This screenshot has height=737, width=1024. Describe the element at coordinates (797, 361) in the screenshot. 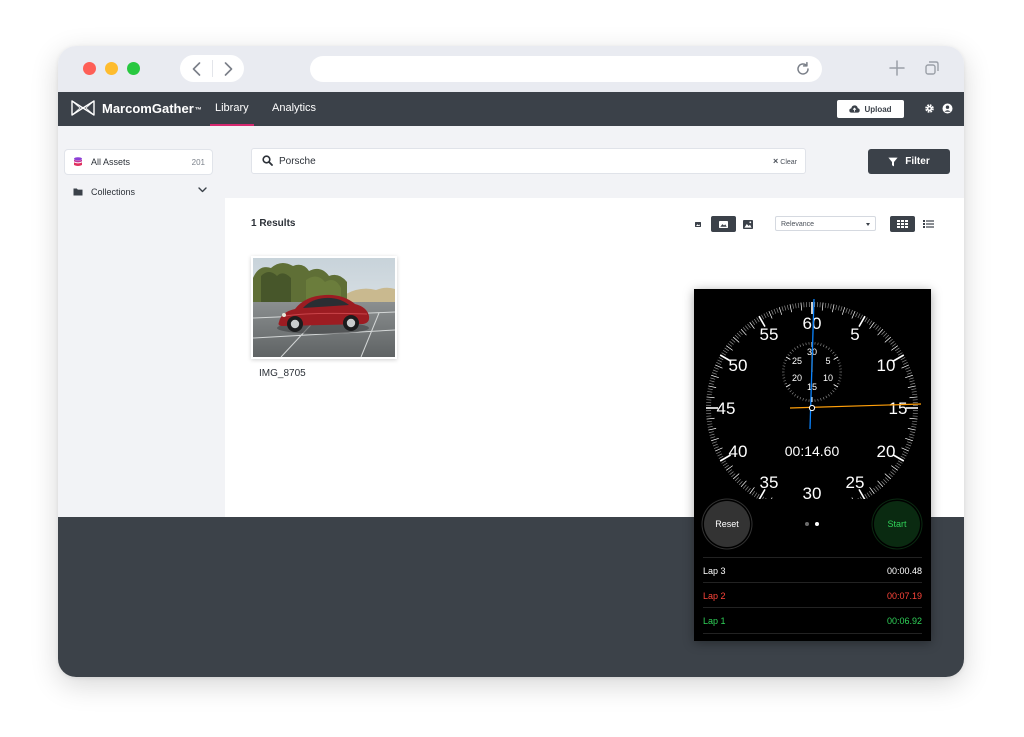

I see `subdial-number: 25` at that location.